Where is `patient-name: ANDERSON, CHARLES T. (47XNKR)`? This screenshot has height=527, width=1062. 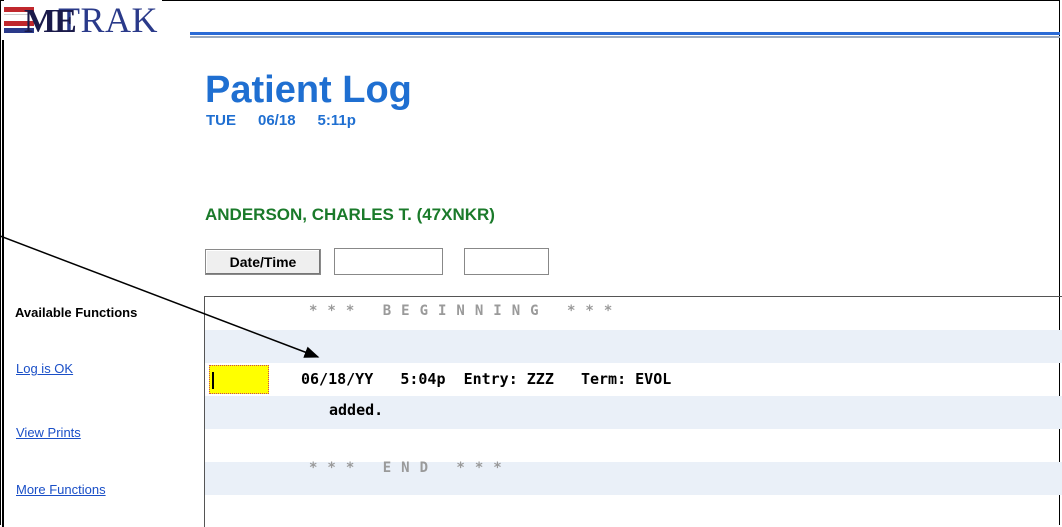
patient-name: ANDERSON, CHARLES T. (47XNKR) is located at coordinates (350, 214).